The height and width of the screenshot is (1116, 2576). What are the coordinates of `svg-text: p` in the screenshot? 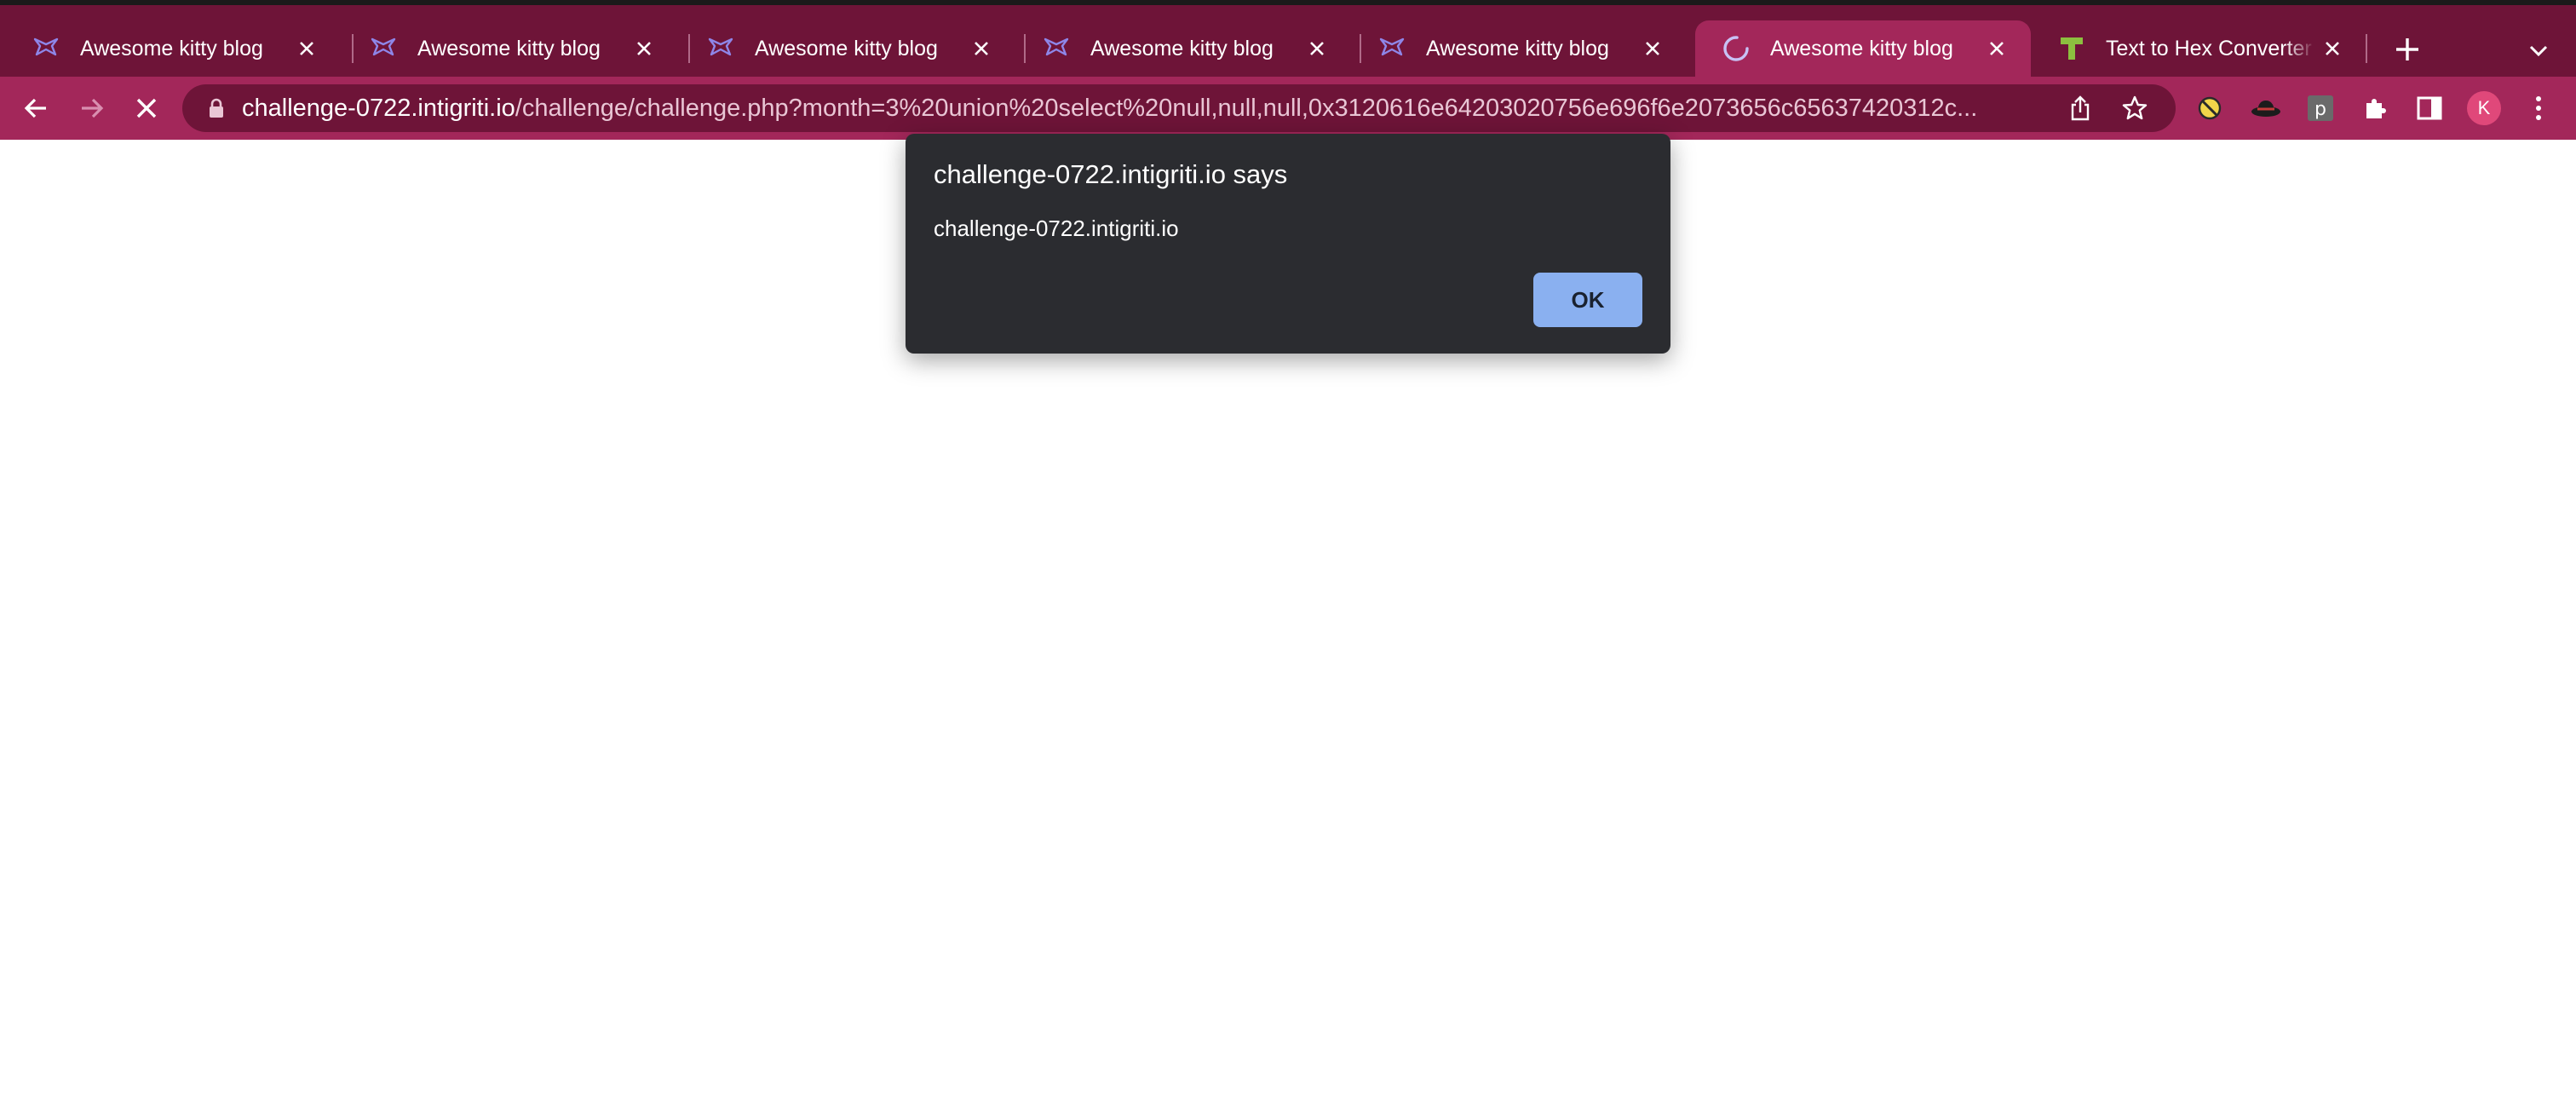 It's located at (2320, 109).